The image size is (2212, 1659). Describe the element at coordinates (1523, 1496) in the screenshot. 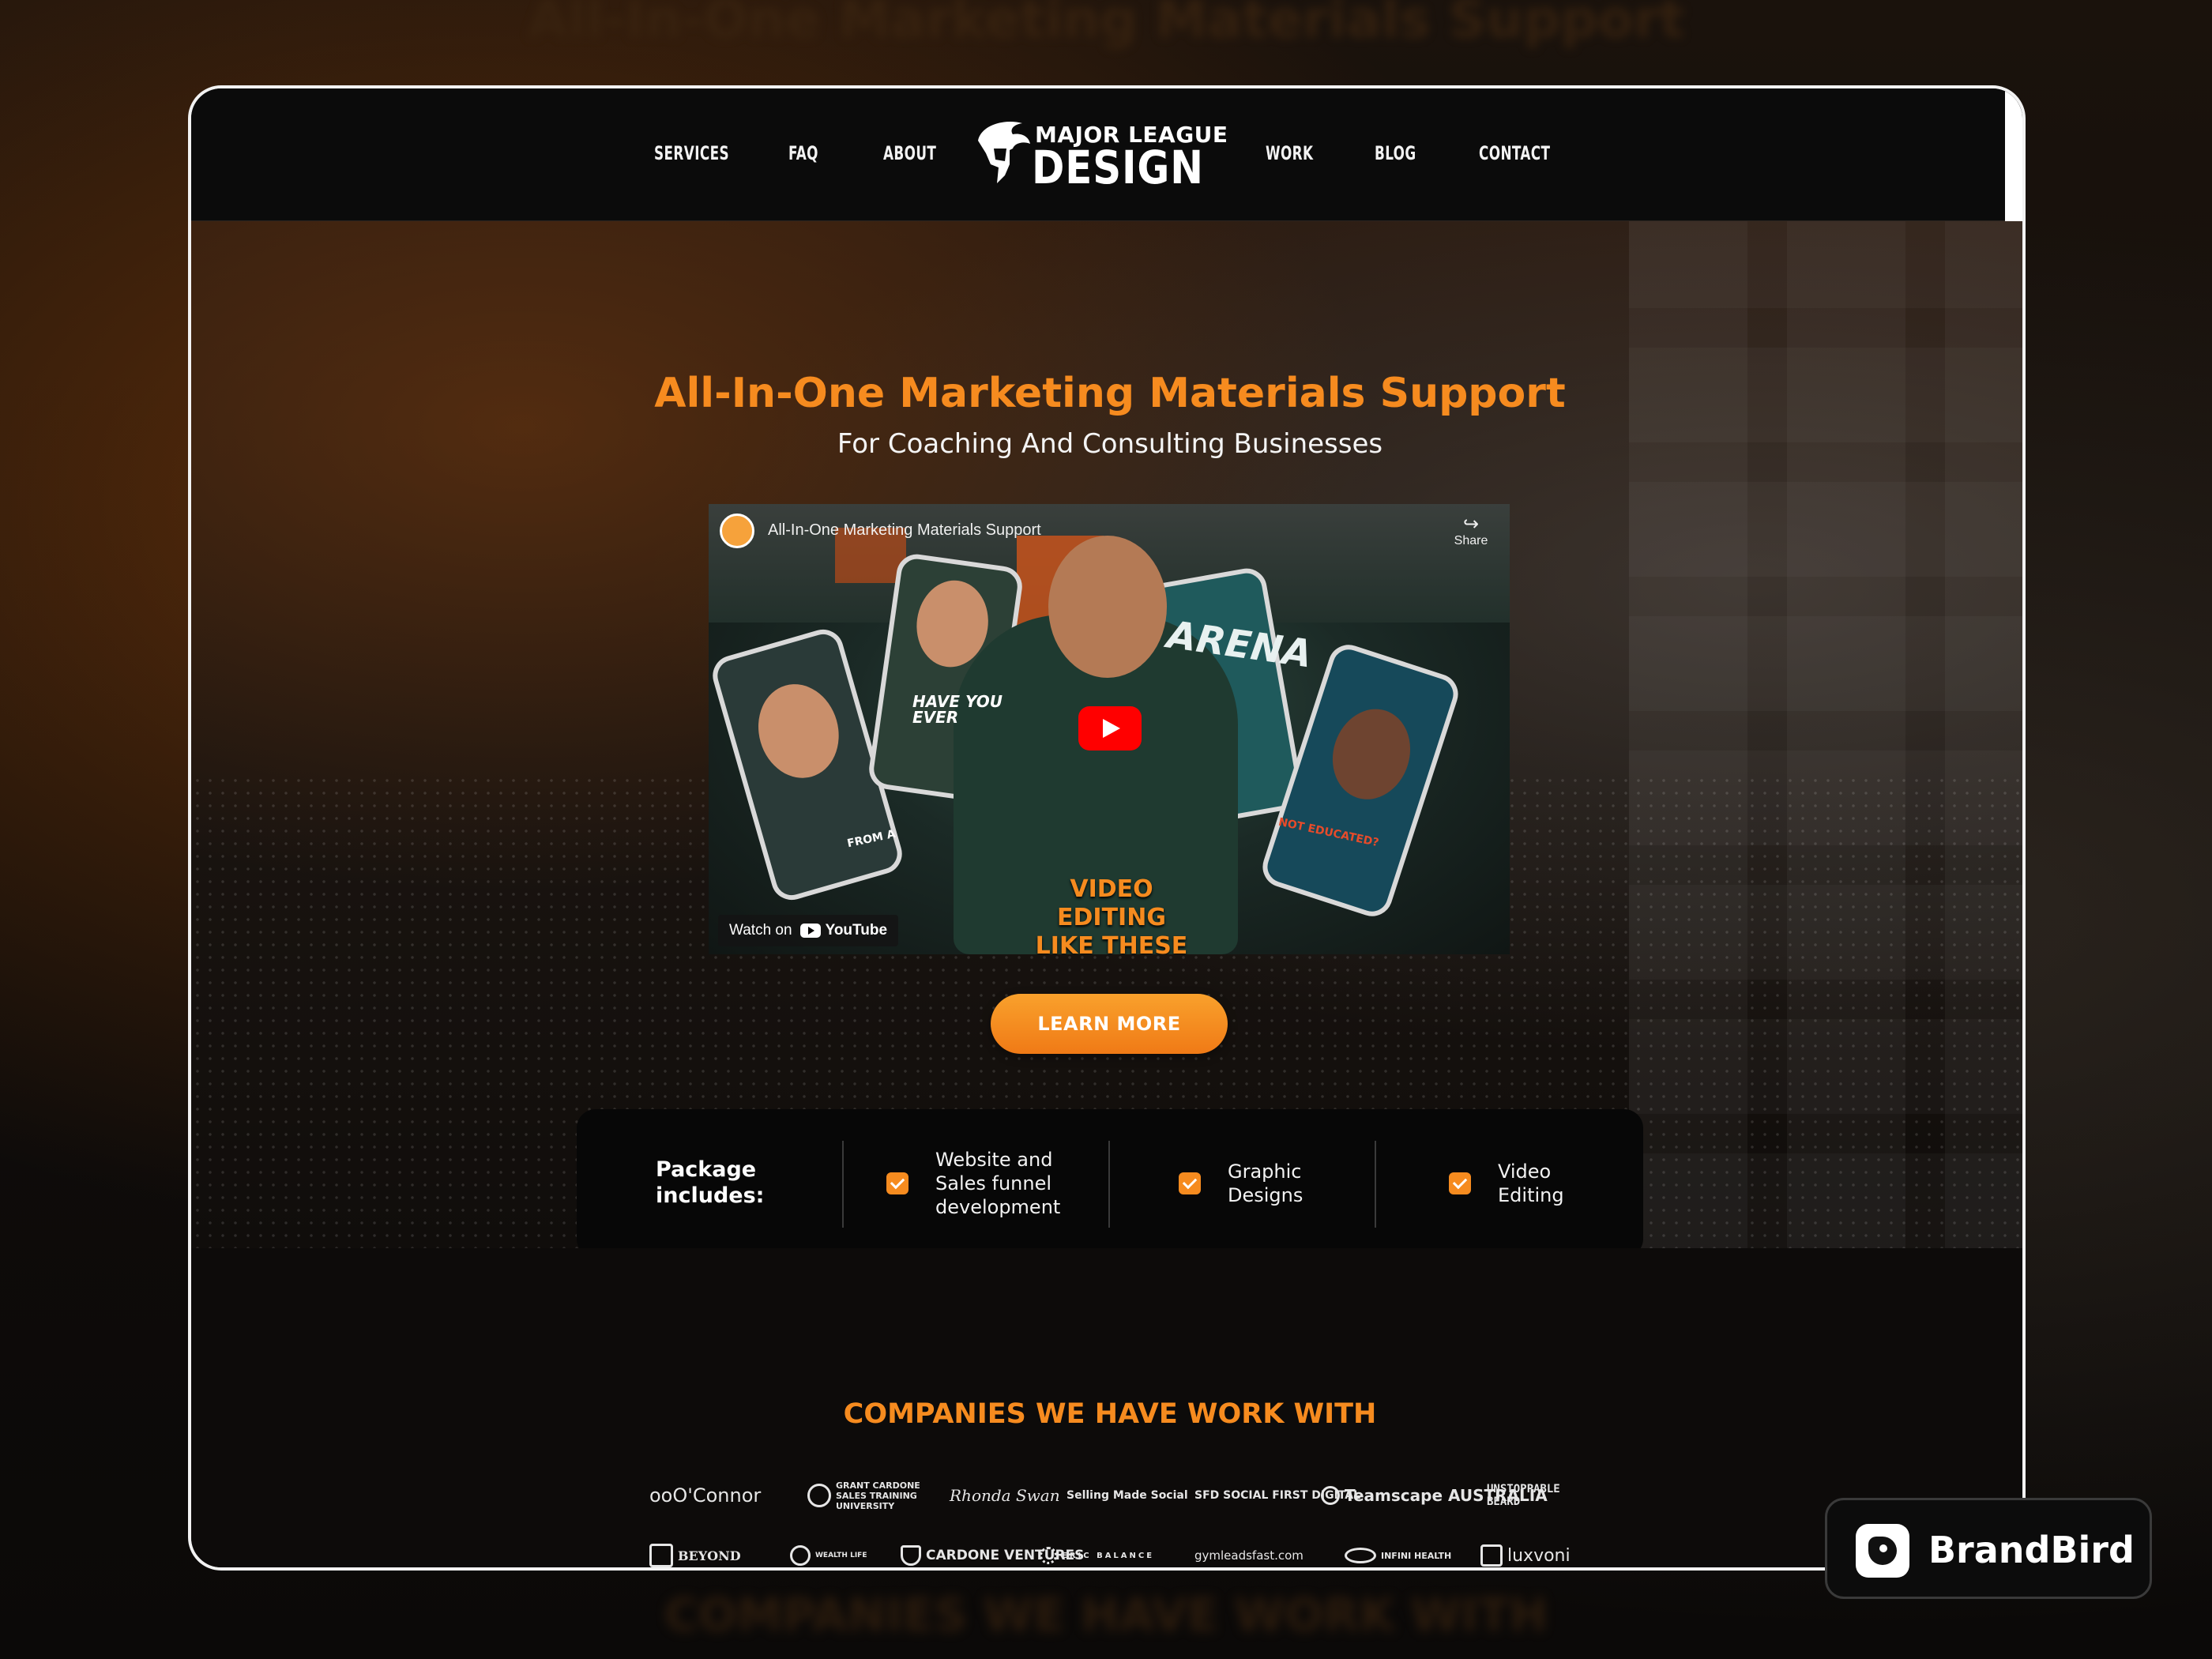

I see `company-logo-text: UNSTOPPABLE BEARD` at that location.